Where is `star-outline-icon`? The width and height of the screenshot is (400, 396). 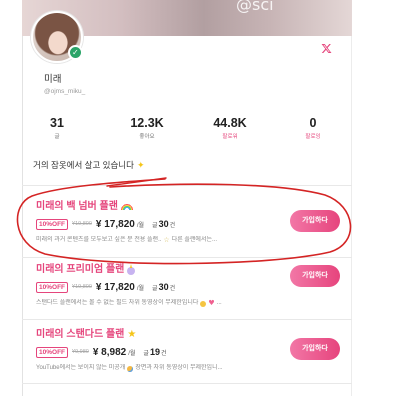 star-outline-icon is located at coordinates (166, 240).